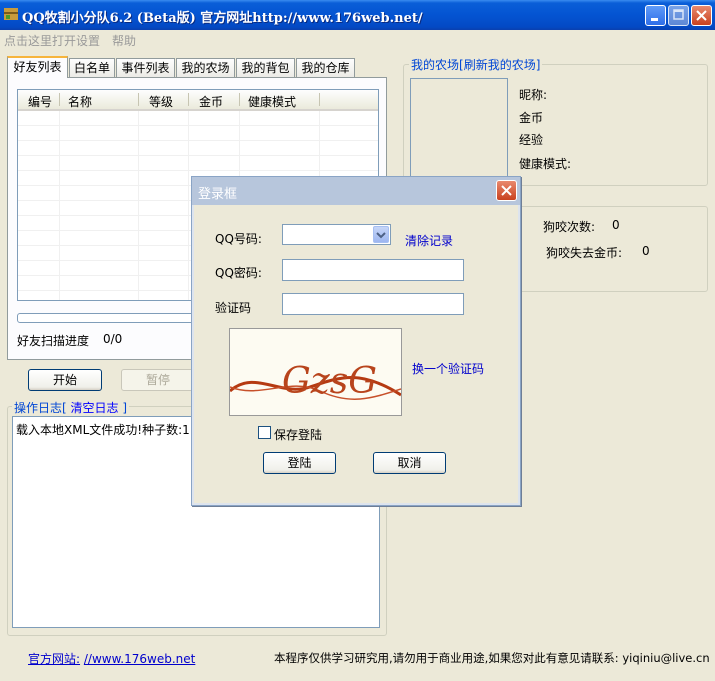 This screenshot has width=715, height=681. Describe the element at coordinates (139, 659) in the screenshot. I see `official-site-url: //www.176web.net` at that location.